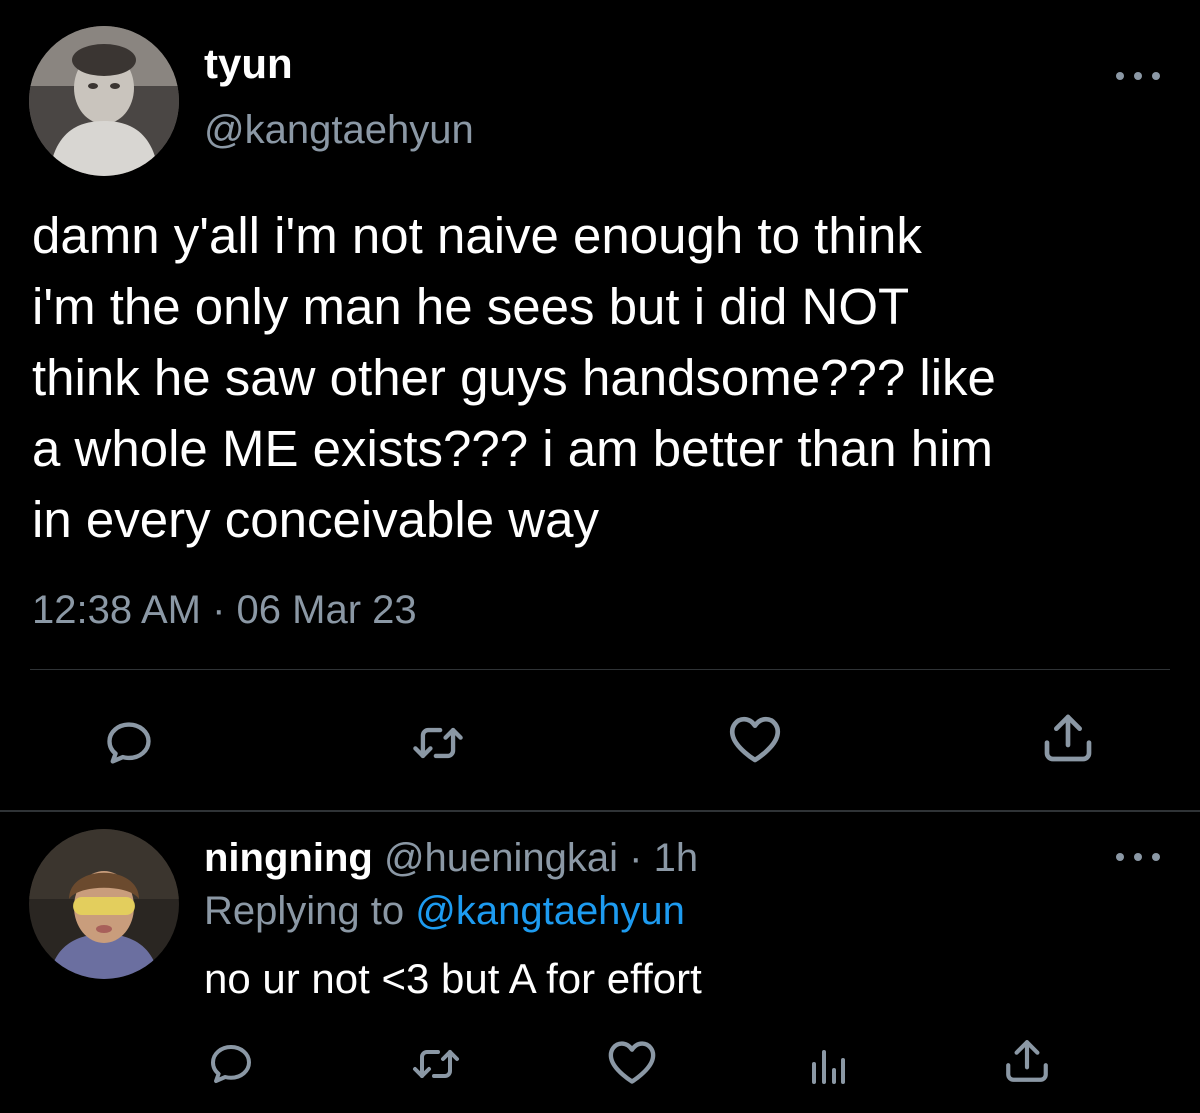 This screenshot has height=1113, width=1200. I want to click on replying-prefix: Replying to, so click(310, 911).